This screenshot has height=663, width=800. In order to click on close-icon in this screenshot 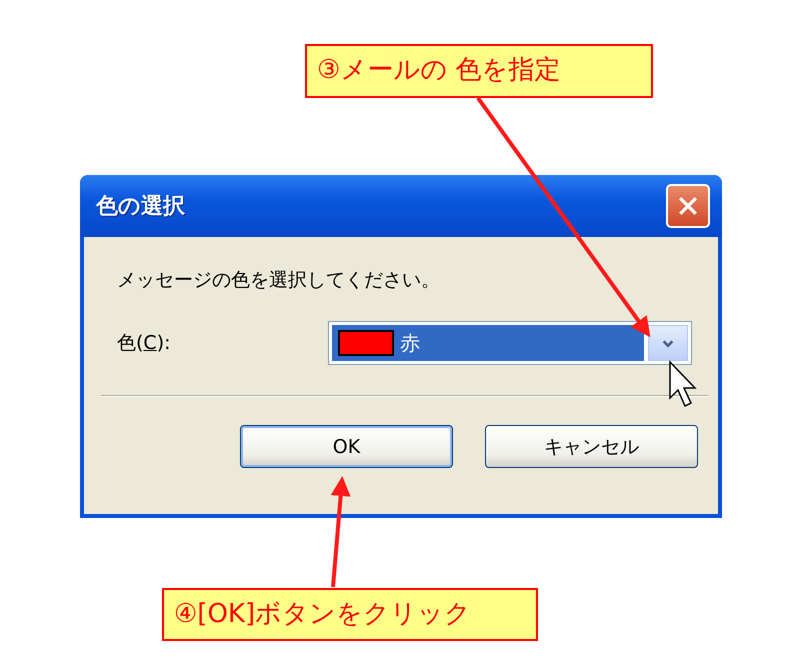, I will do `click(688, 206)`.